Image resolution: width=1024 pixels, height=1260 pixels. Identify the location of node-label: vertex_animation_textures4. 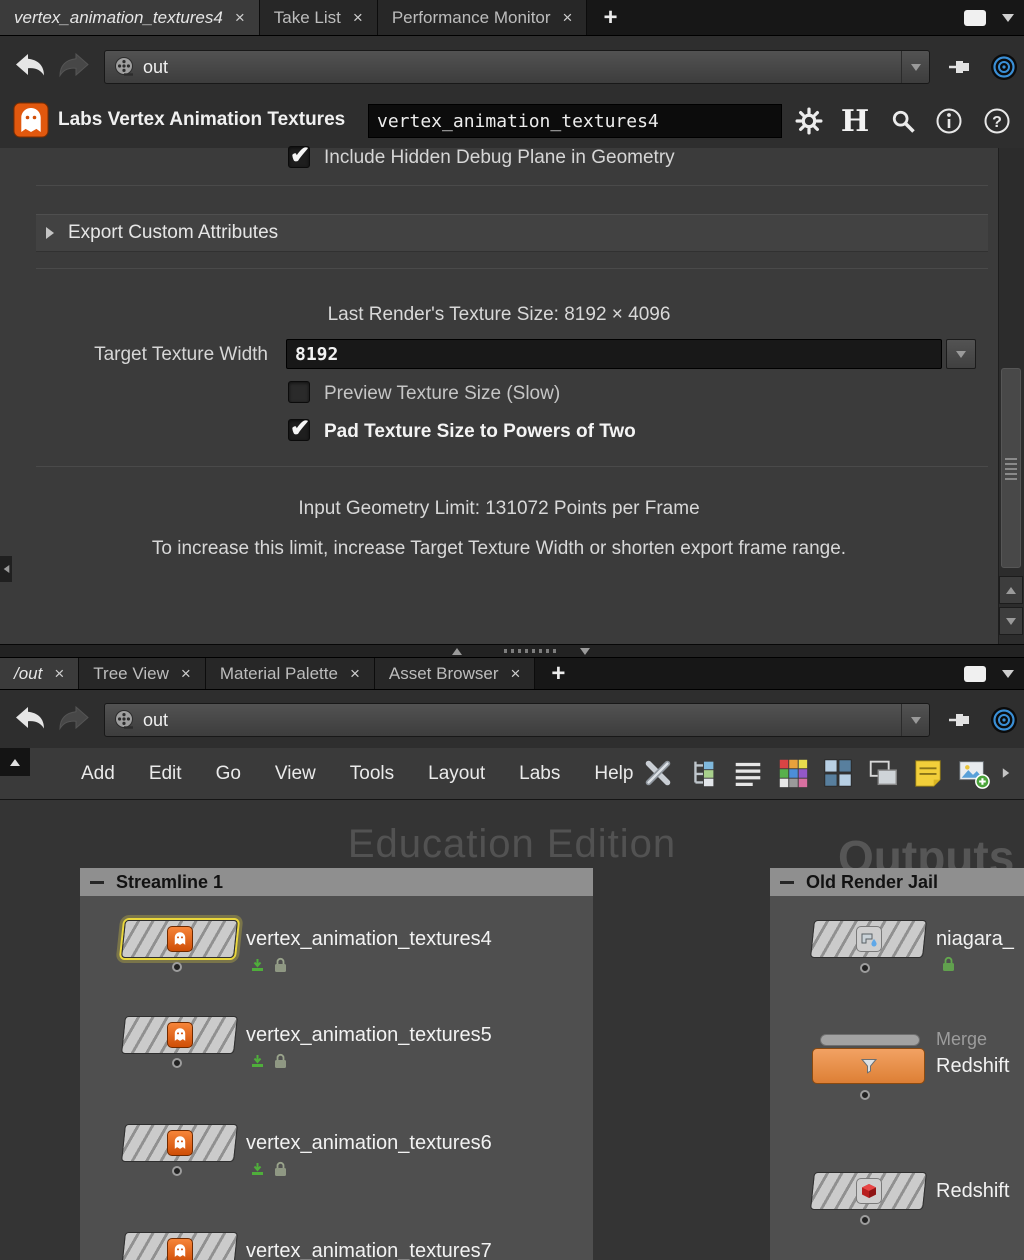
(369, 939).